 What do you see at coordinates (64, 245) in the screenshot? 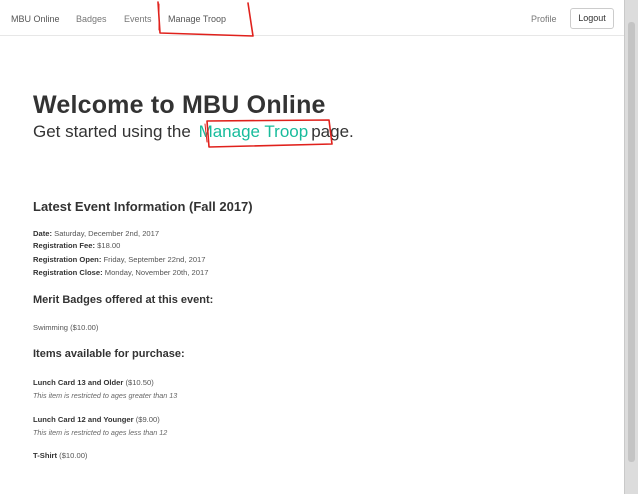
I see `event-fee-label: Registration Fee:` at bounding box center [64, 245].